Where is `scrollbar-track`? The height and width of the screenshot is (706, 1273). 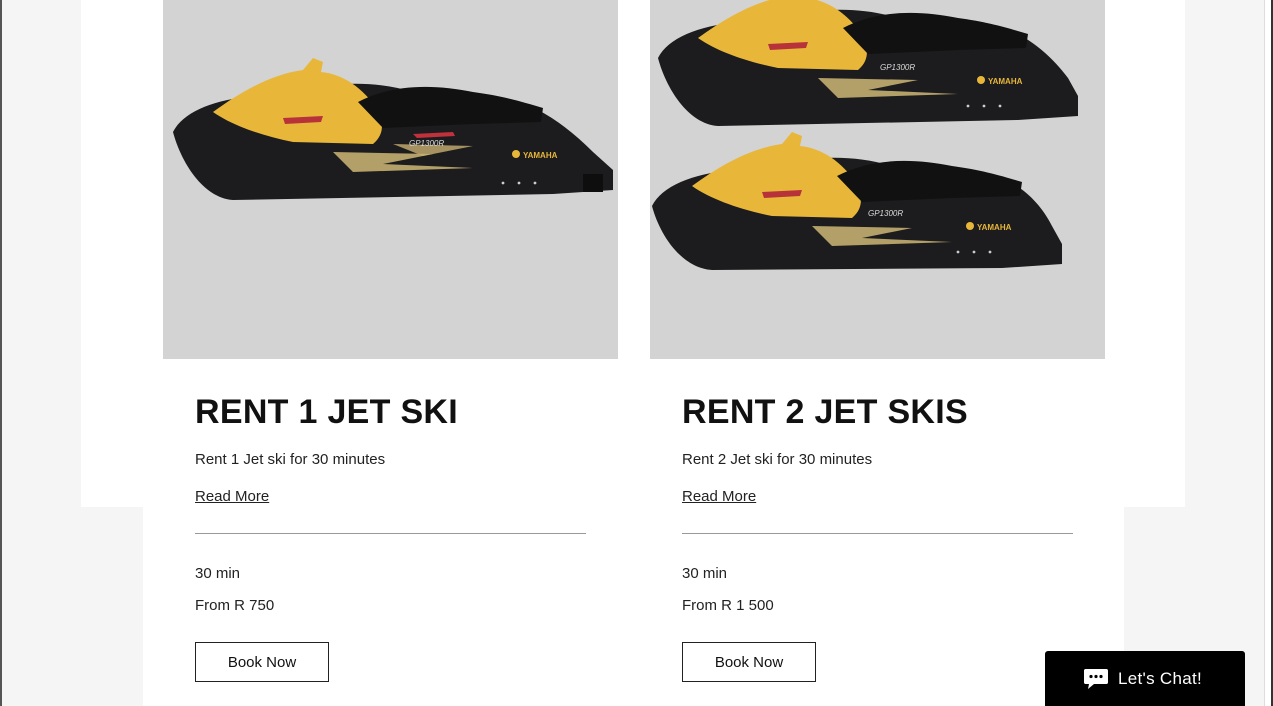 scrollbar-track is located at coordinates (1267, 353).